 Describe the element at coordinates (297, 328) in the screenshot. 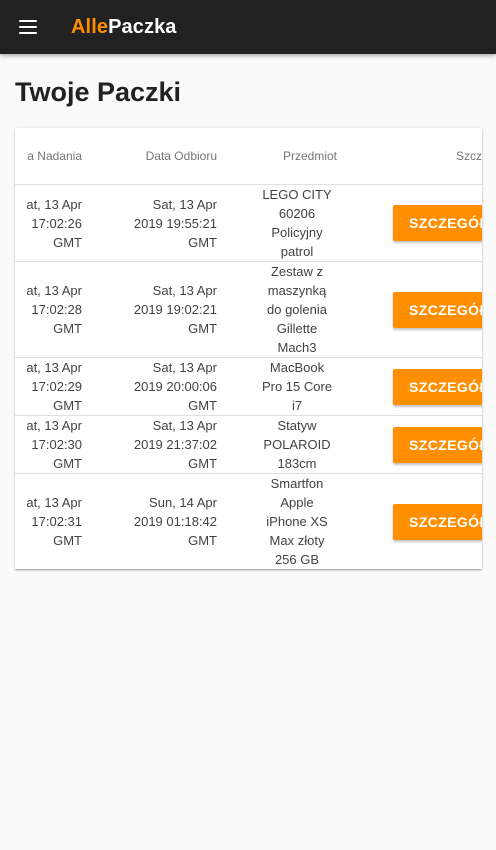

I see `item-cell-line: Gillette` at that location.